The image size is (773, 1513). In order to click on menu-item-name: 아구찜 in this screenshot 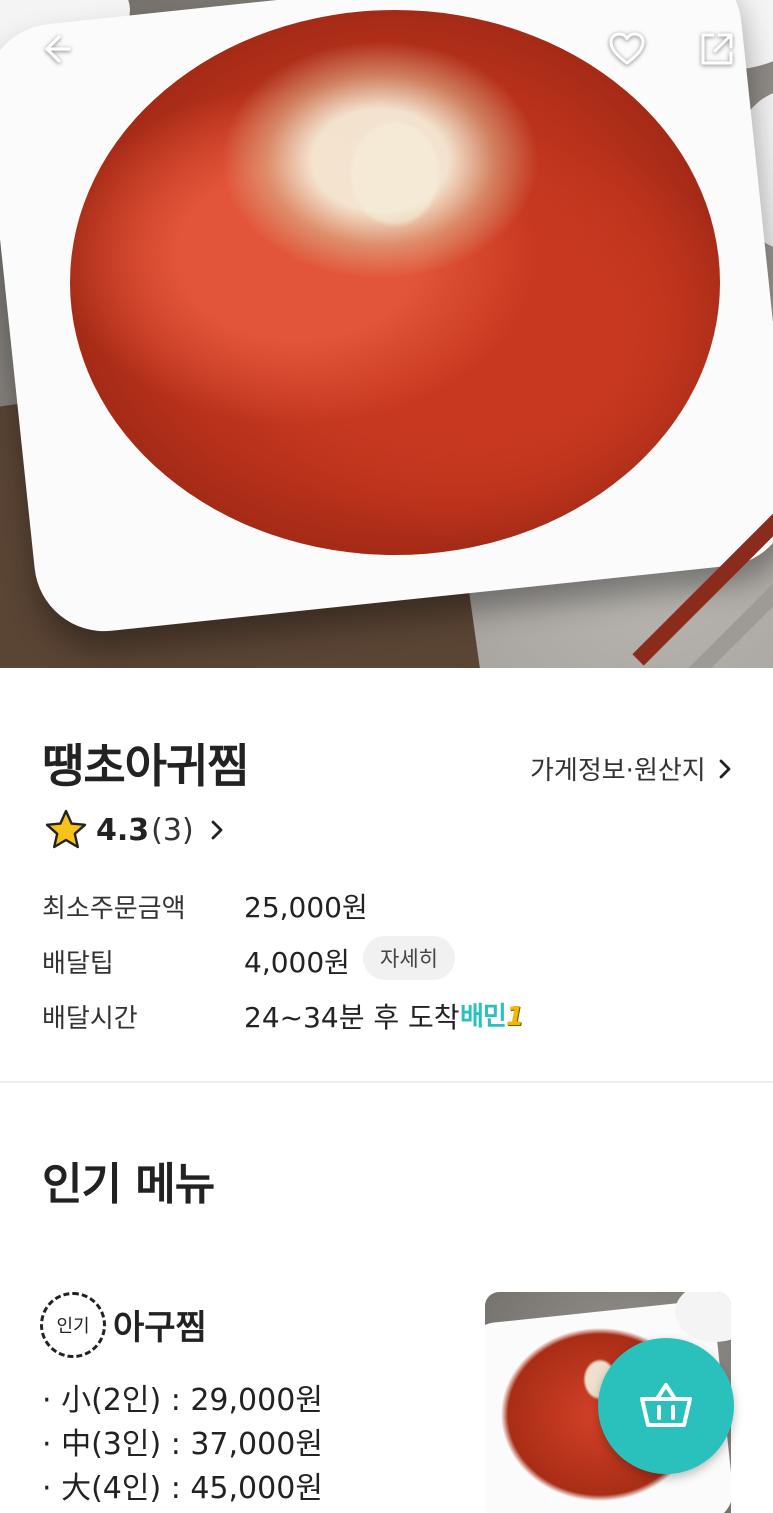, I will do `click(160, 1324)`.